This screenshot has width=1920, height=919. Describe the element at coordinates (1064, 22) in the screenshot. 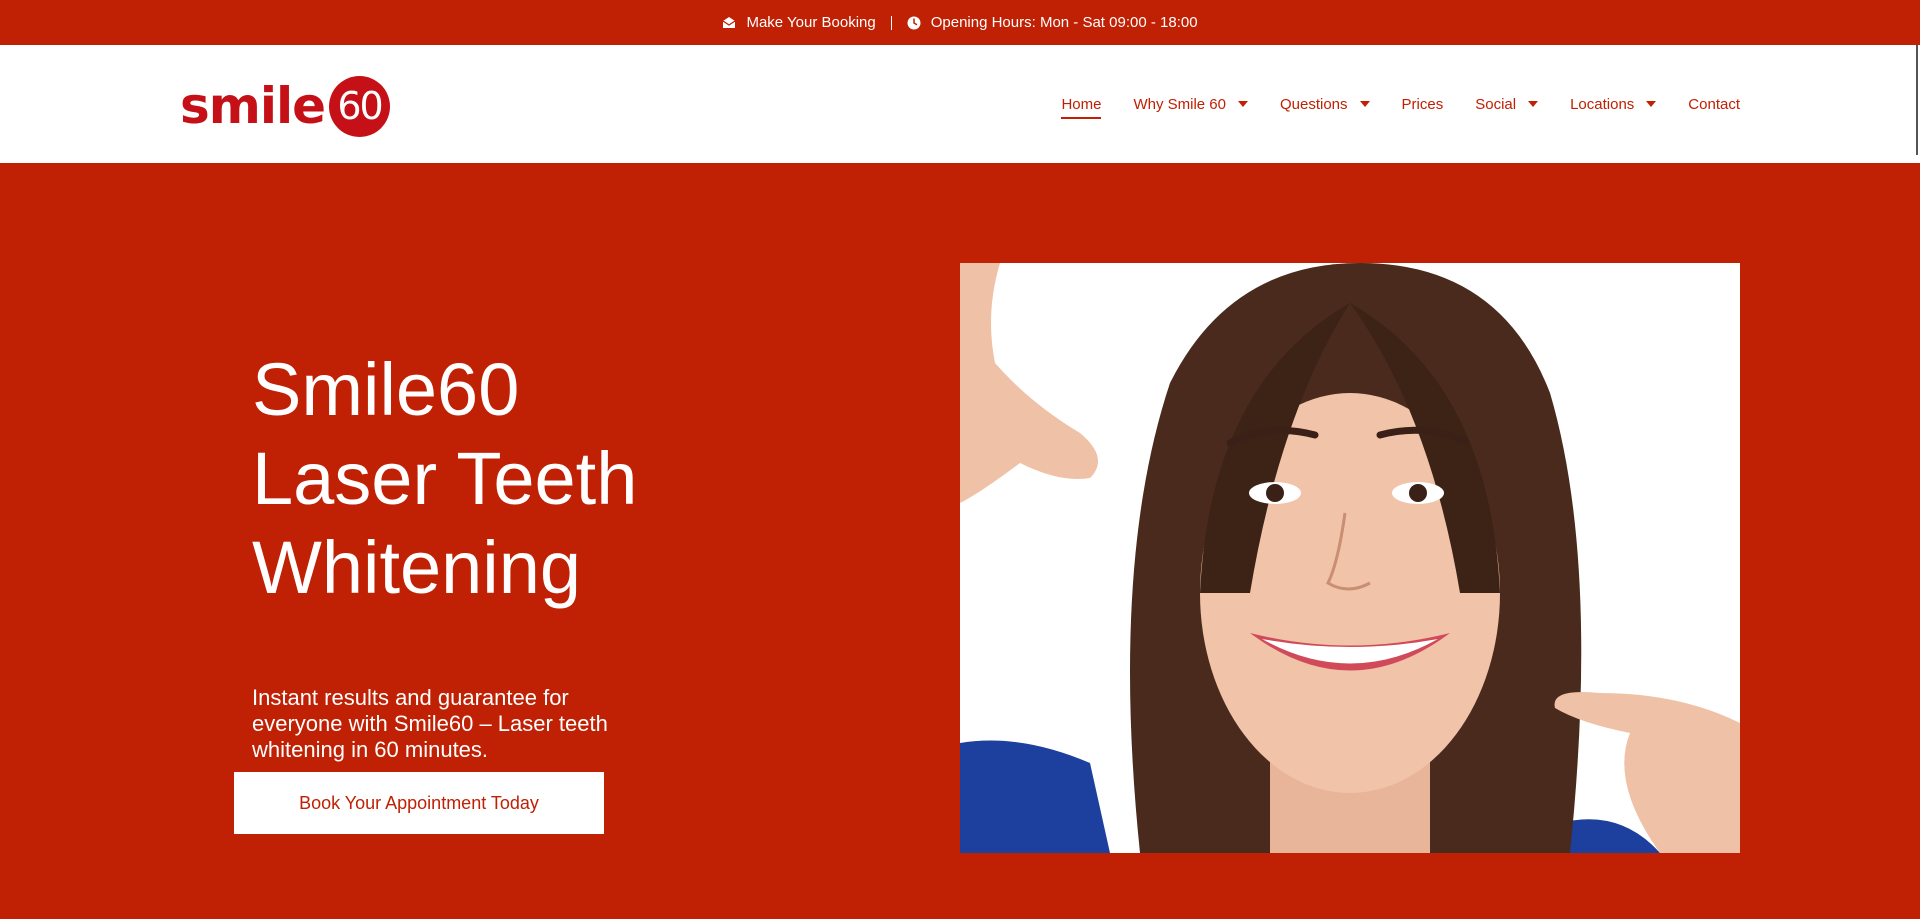

I see `opening-hours-label: Opening Hours: Mon - Sat 09:00 - 18:00` at that location.